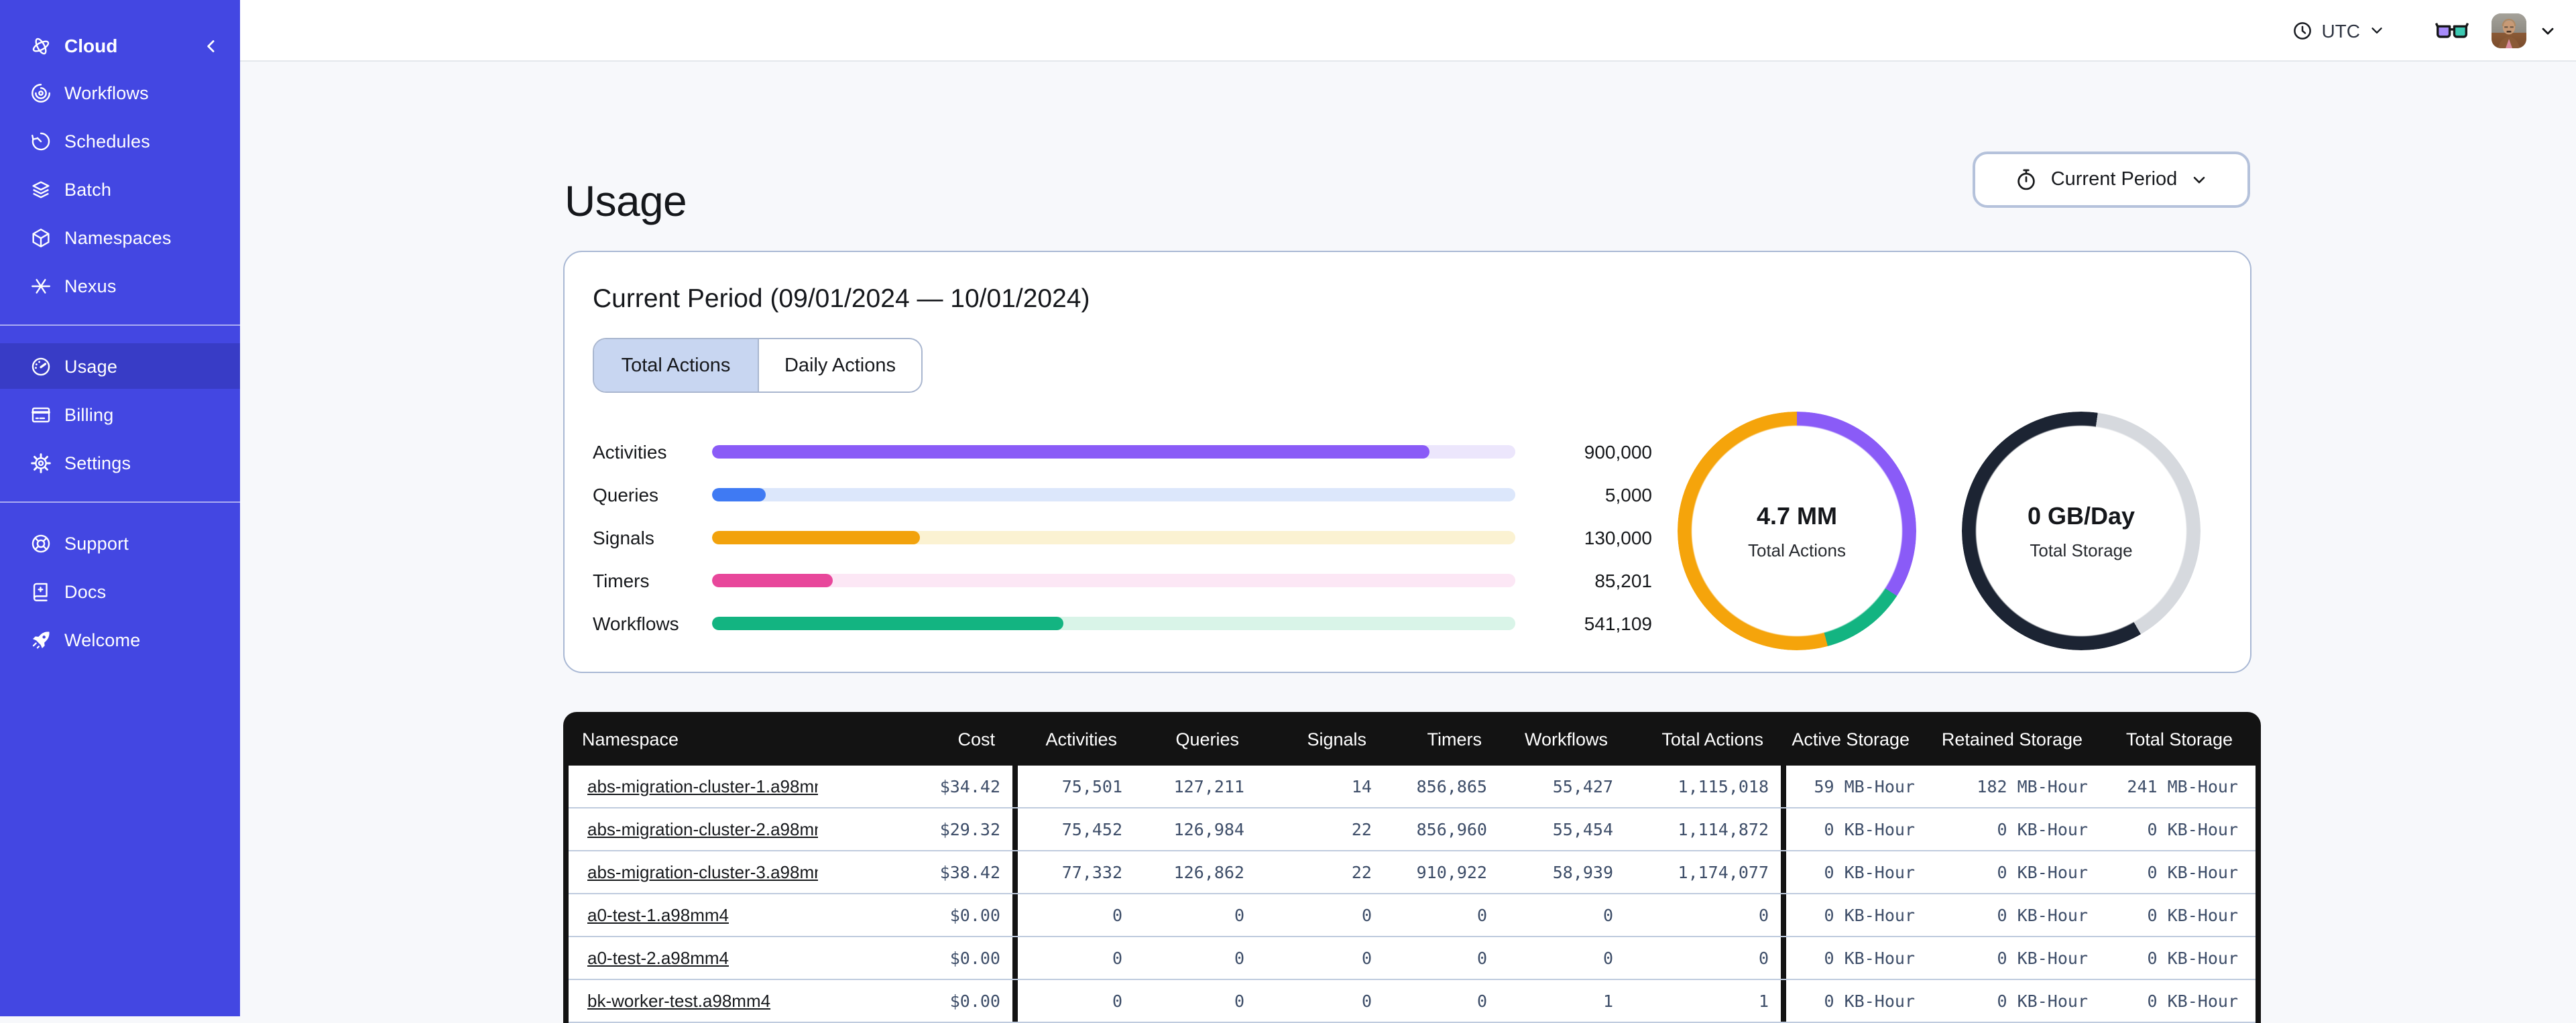 The width and height of the screenshot is (2576, 1023). What do you see at coordinates (2509, 31) in the screenshot?
I see `user-avatar` at bounding box center [2509, 31].